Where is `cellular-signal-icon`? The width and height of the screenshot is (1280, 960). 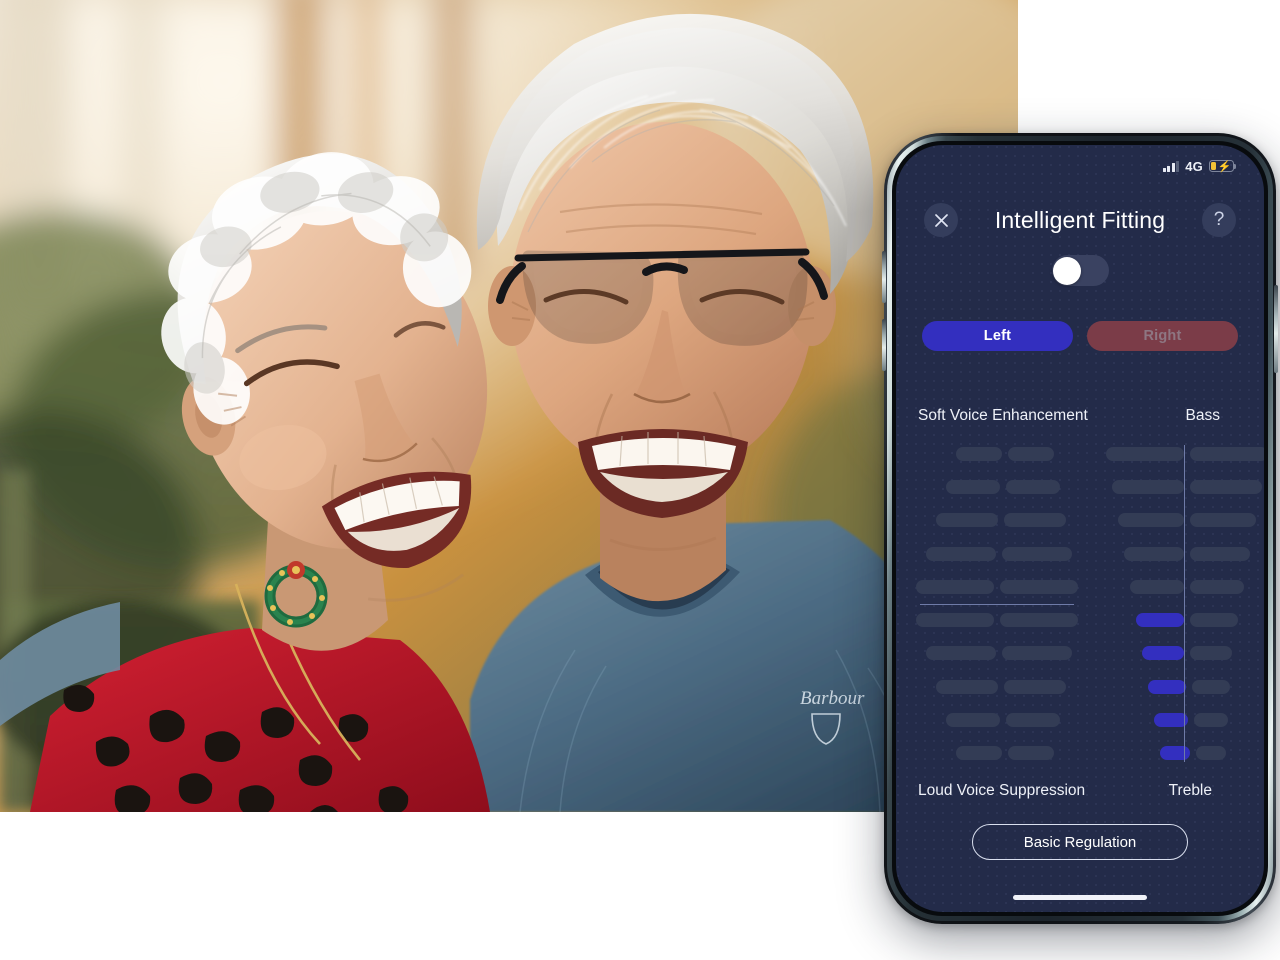 cellular-signal-icon is located at coordinates (1171, 166).